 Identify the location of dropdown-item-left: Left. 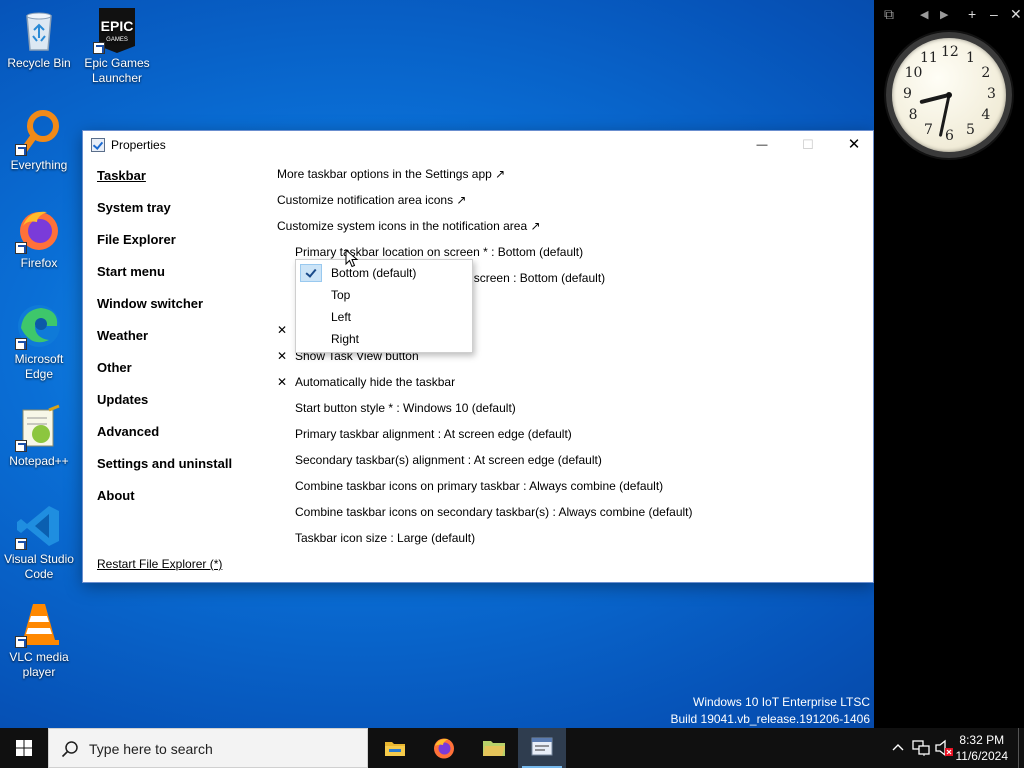
(384, 317).